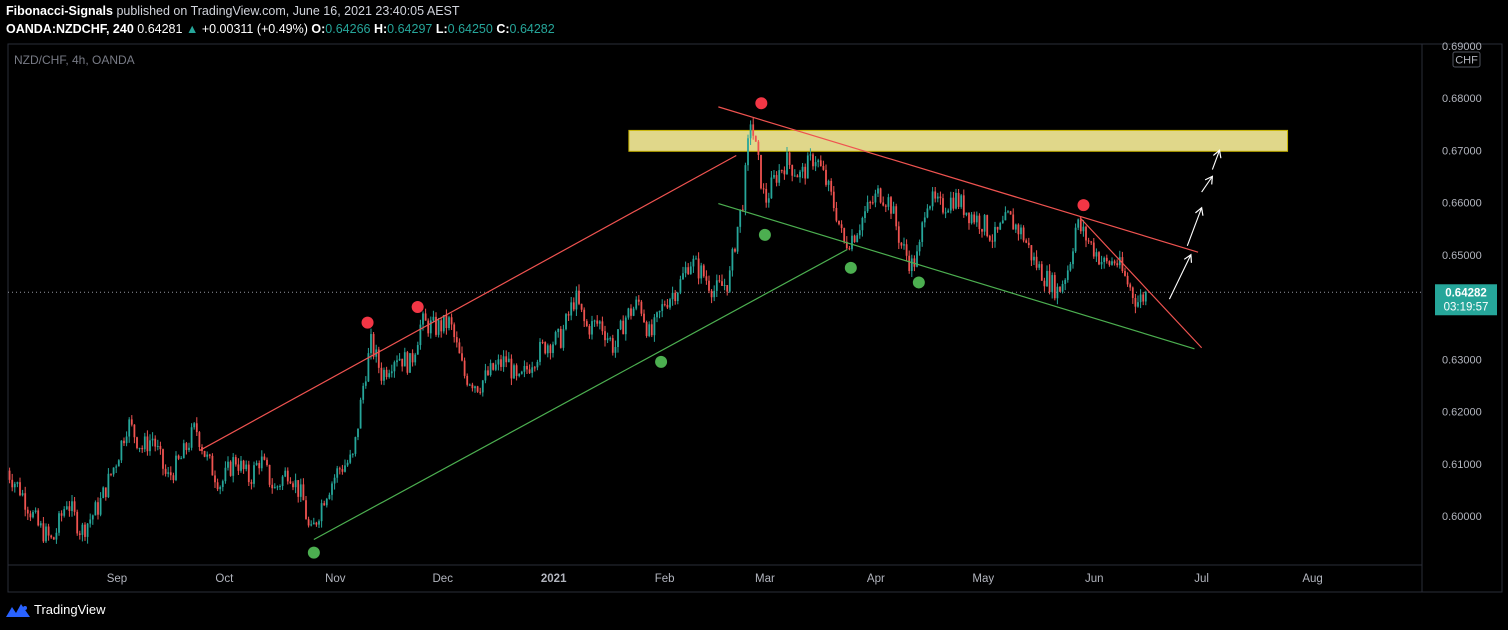 The width and height of the screenshot is (1508, 630). I want to click on symbol-label: OANDA:NZDCHF, 240, so click(70, 29).